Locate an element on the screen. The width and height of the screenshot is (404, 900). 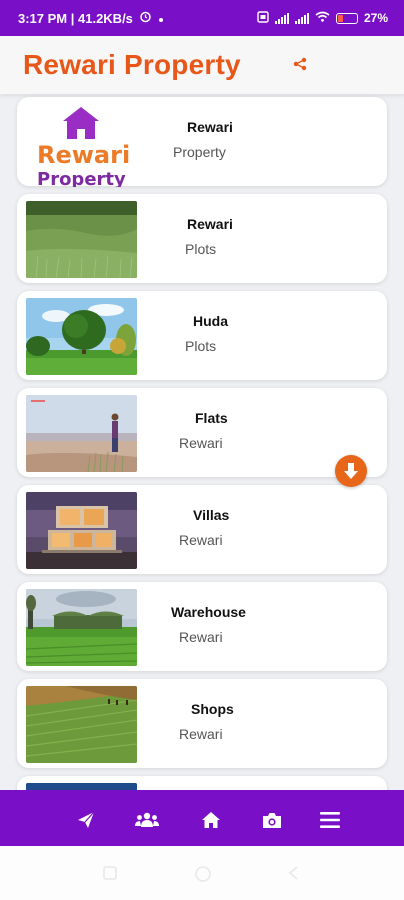
brand-logo: Rewari Property is located at coordinates (82, 144).